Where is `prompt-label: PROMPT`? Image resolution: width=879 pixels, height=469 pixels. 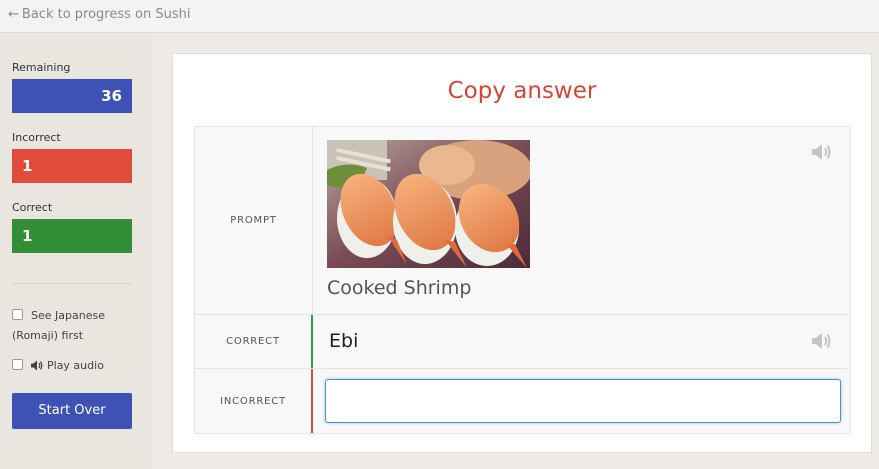
prompt-label: PROMPT is located at coordinates (254, 220).